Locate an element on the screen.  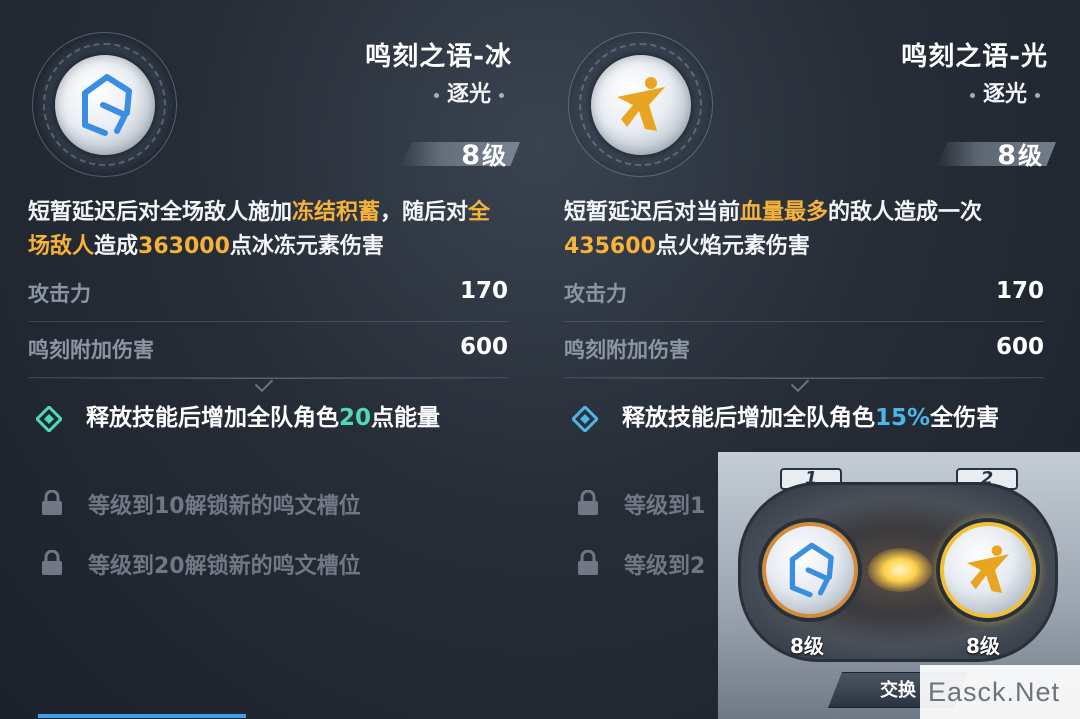
scroll-indicator is located at coordinates (142, 716).